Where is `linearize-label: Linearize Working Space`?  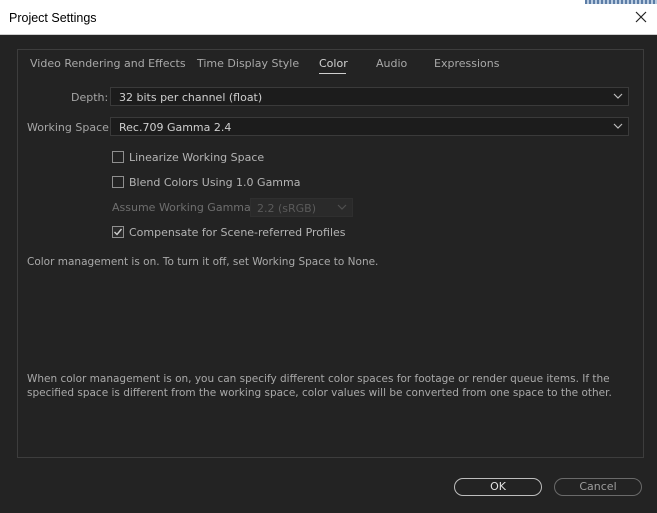
linearize-label: Linearize Working Space is located at coordinates (197, 157).